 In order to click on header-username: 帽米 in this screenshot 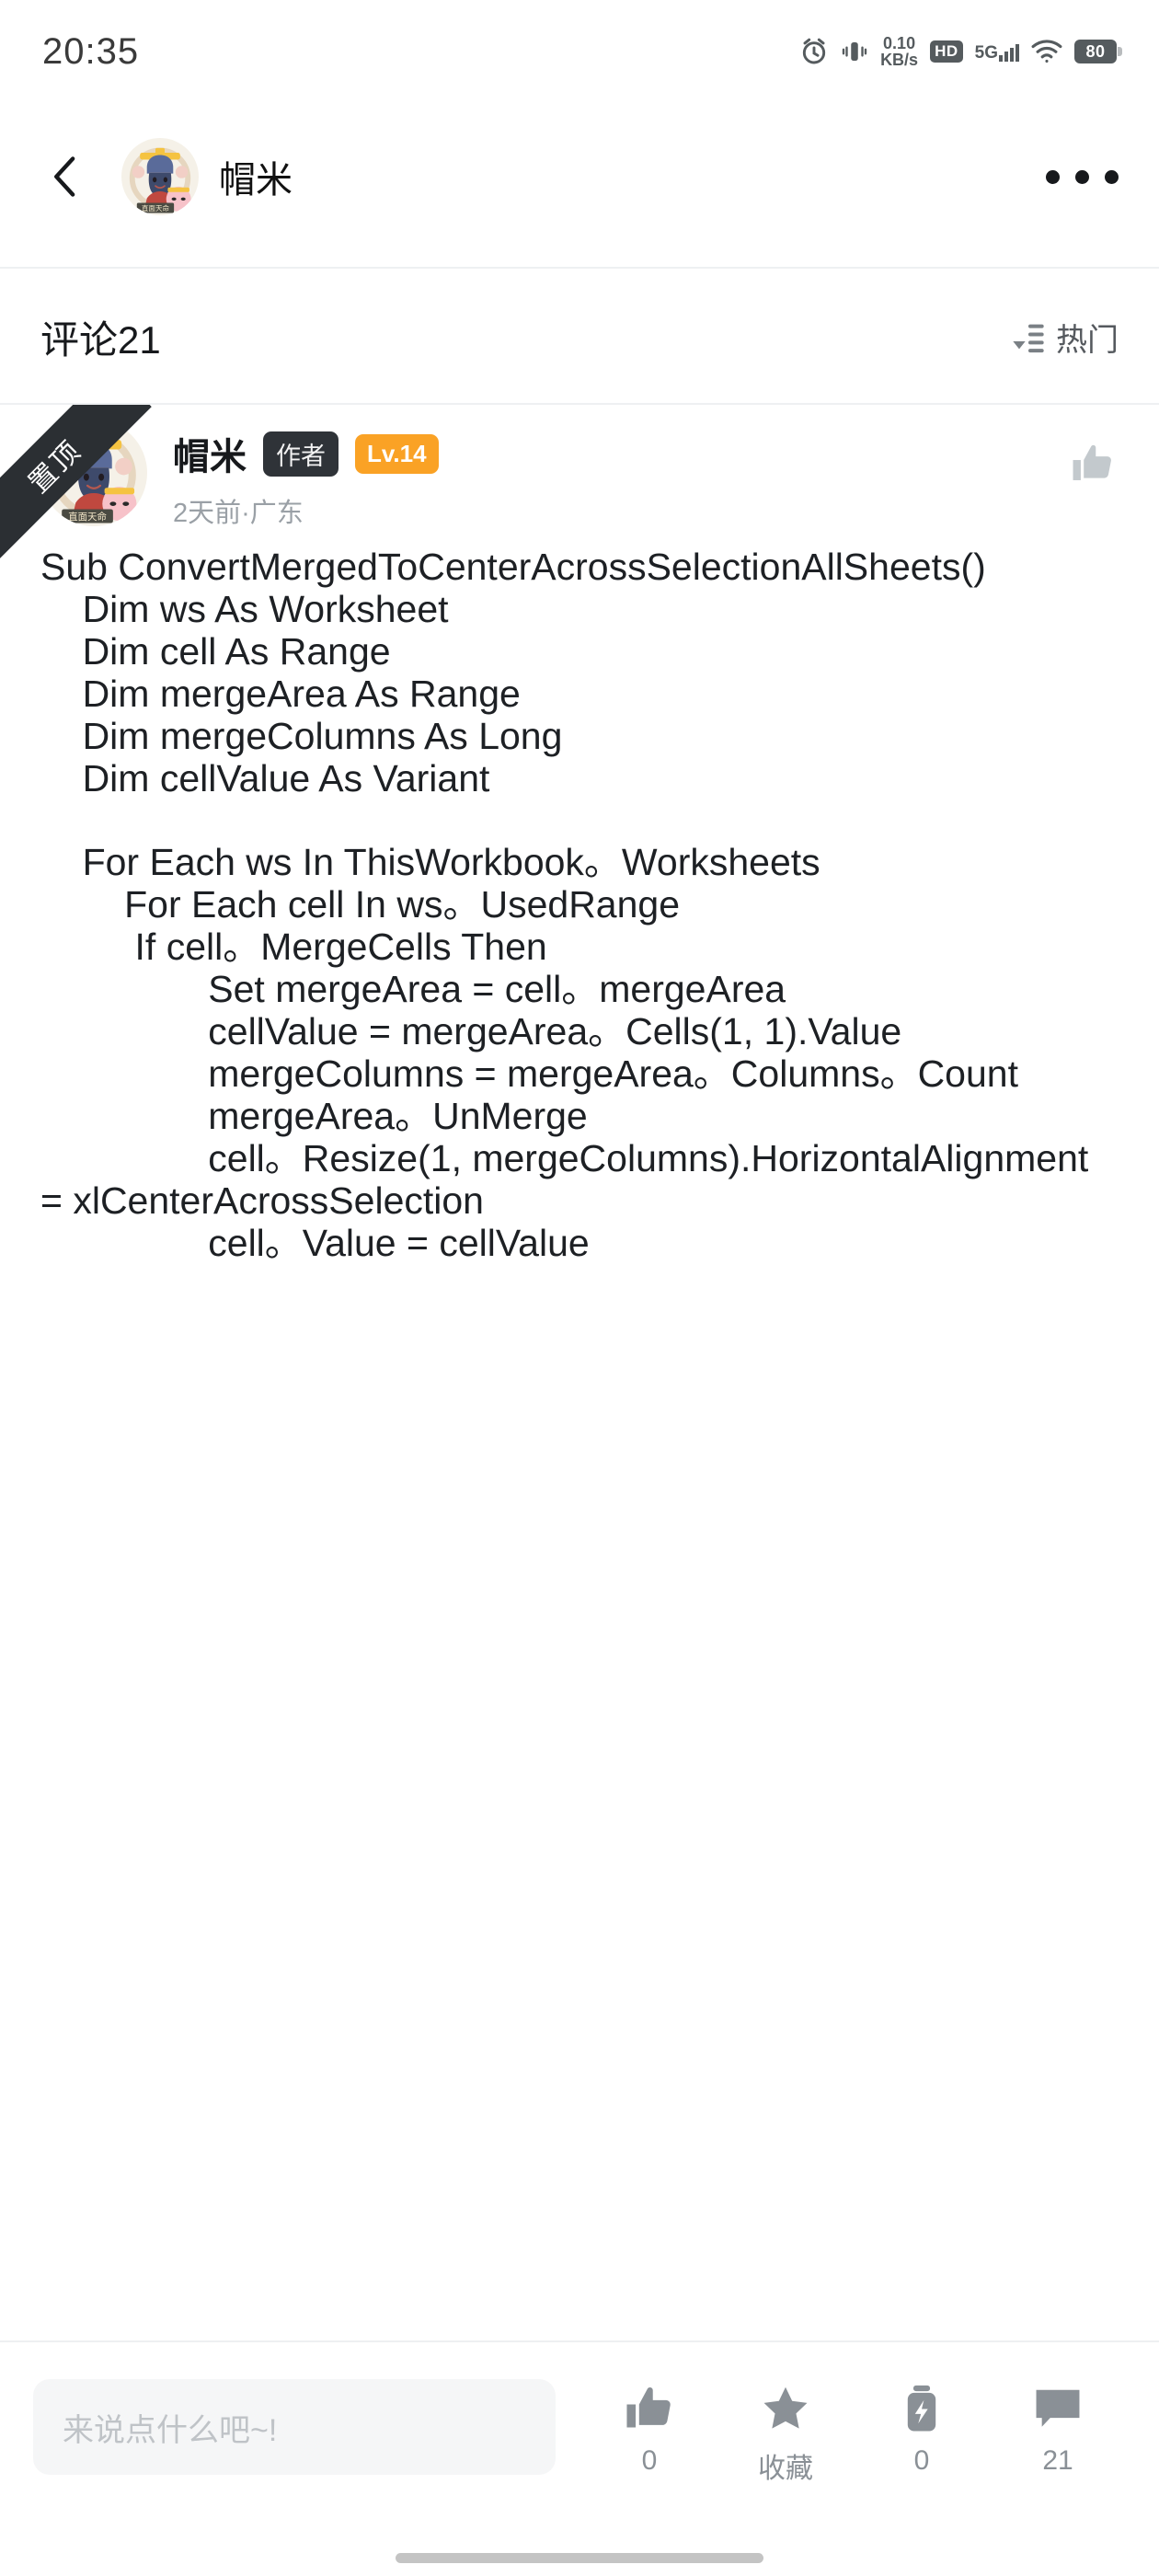, I will do `click(256, 180)`.